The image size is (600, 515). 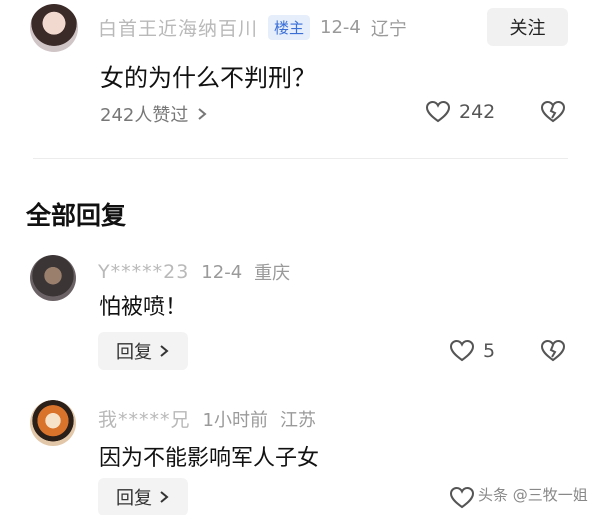 I want to click on likes-summary-text: 242人赞过, so click(x=144, y=115).